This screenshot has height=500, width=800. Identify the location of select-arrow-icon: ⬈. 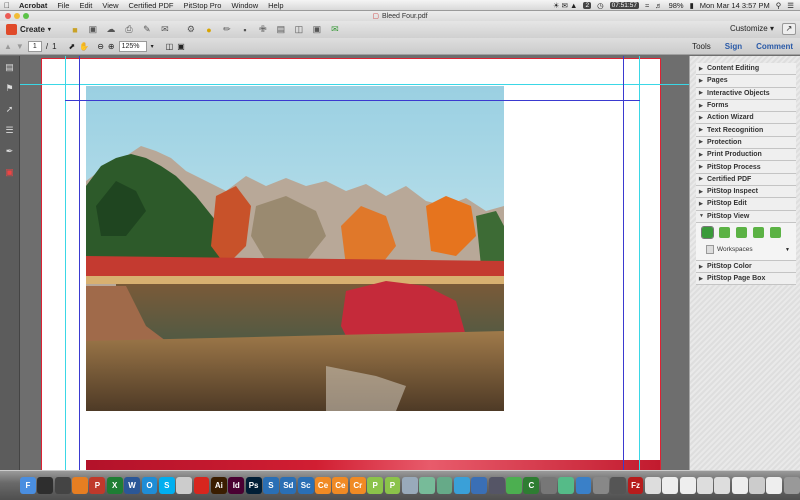
(72, 46).